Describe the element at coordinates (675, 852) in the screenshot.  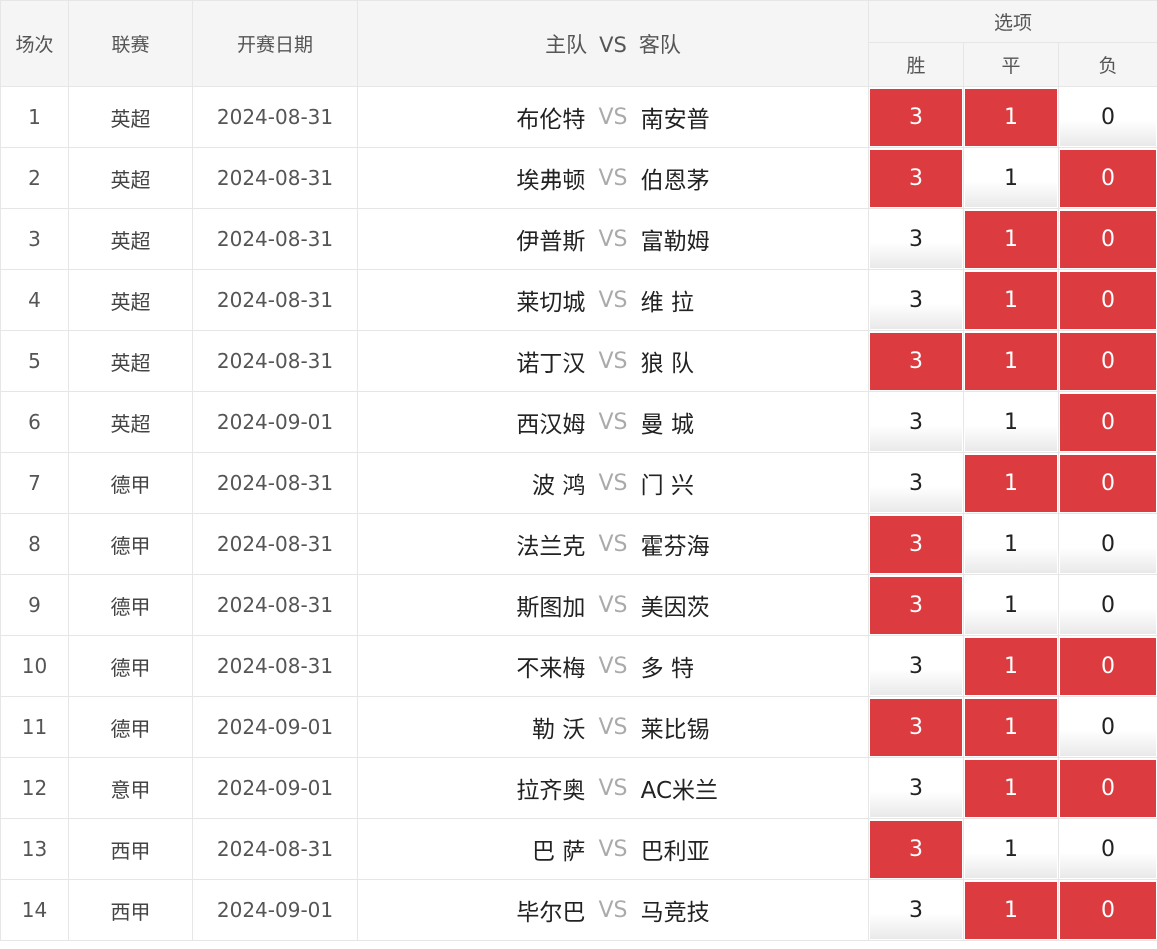
I see `away-team: 巴利亚` at that location.